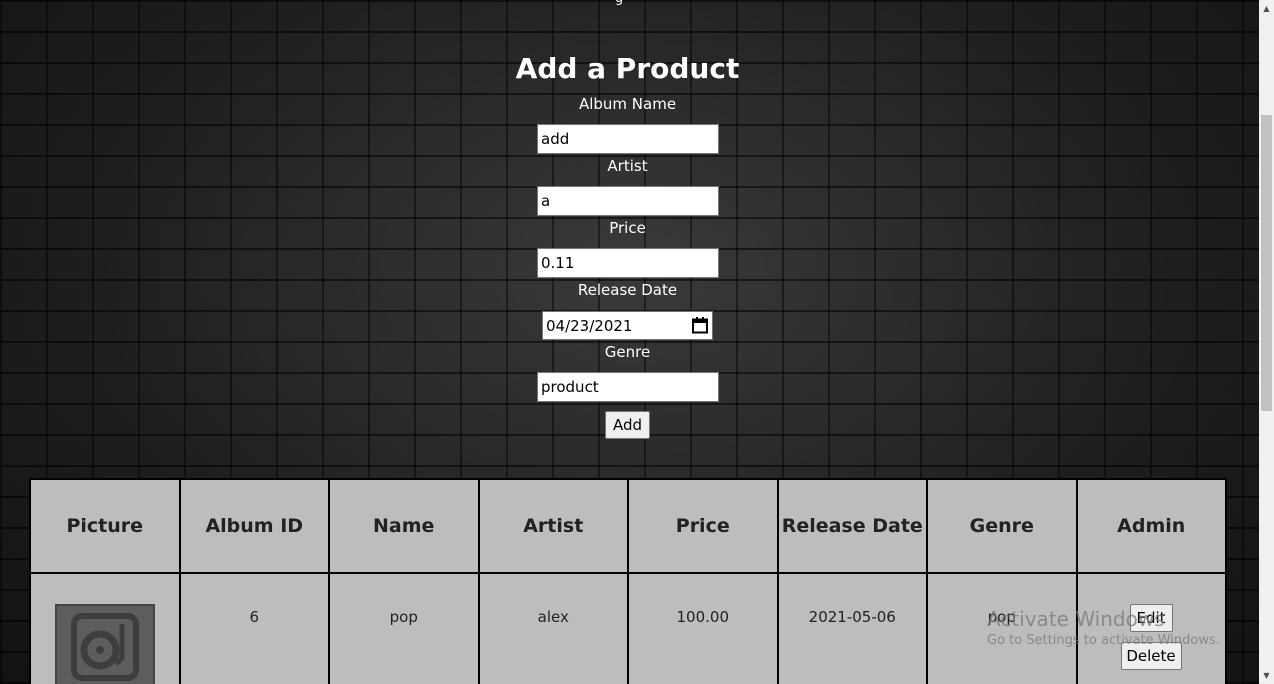  I want to click on calendar-icon, so click(700, 326).